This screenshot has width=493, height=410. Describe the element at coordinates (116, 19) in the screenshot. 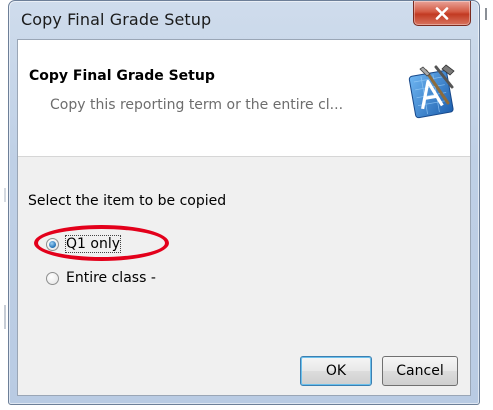

I see `window-title: Copy Final Grade Setup` at that location.